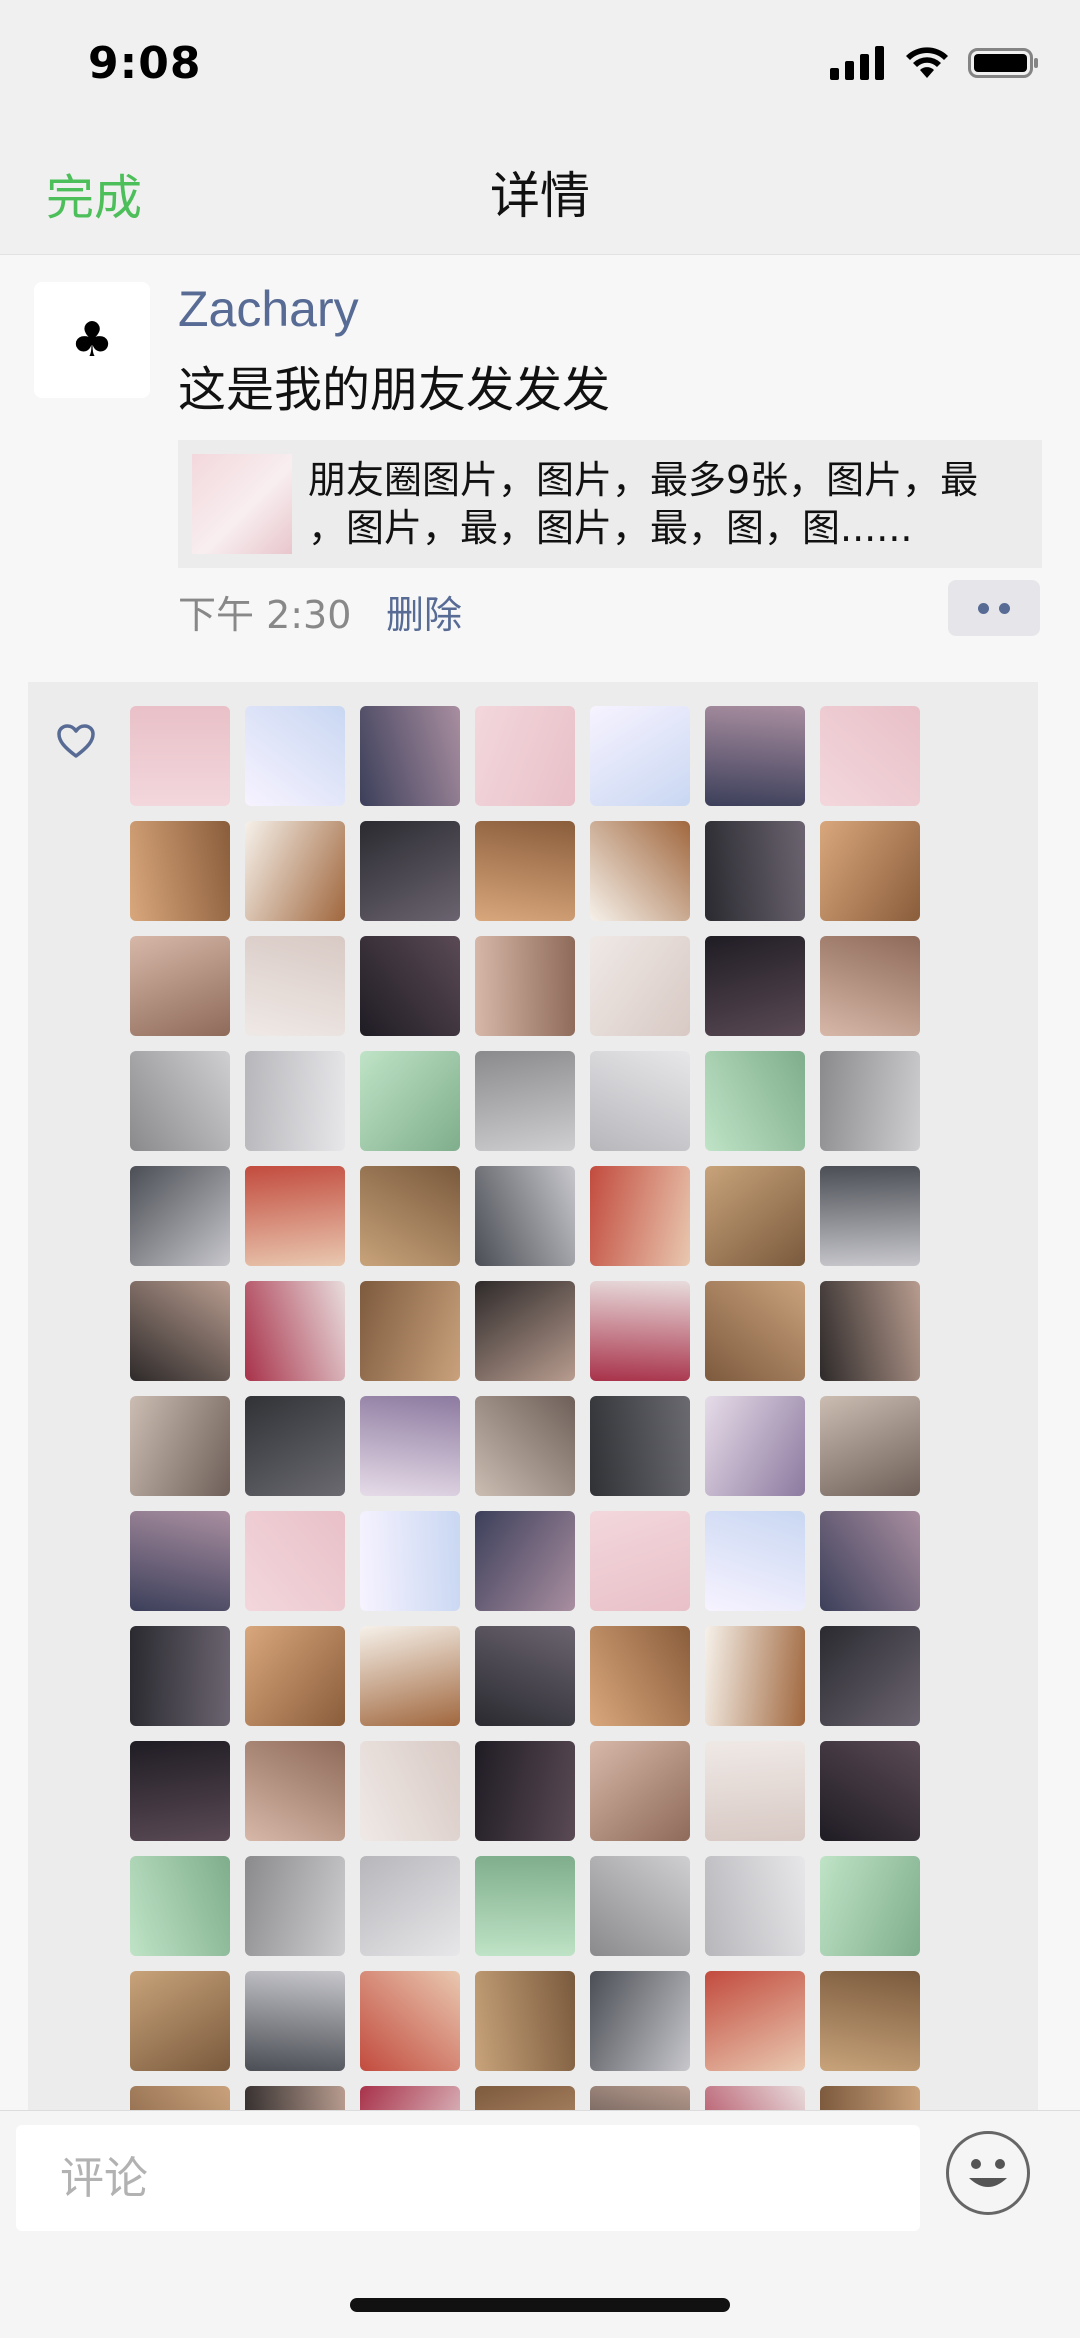 The image size is (1080, 2338). I want to click on emoji-icon, so click(988, 2173).